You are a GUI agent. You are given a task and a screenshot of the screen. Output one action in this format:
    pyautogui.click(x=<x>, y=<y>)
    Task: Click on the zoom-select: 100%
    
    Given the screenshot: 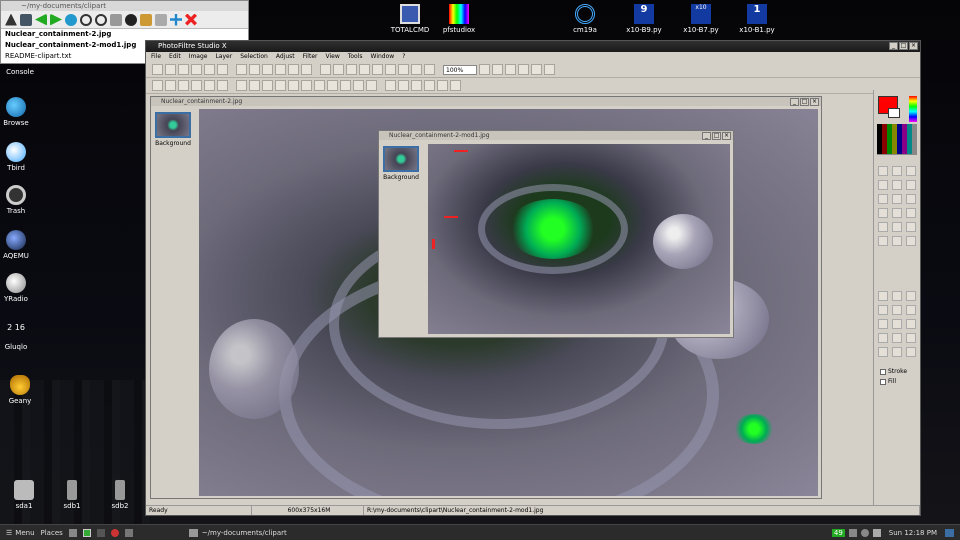 What is the action you would take?
    pyautogui.click(x=460, y=69)
    